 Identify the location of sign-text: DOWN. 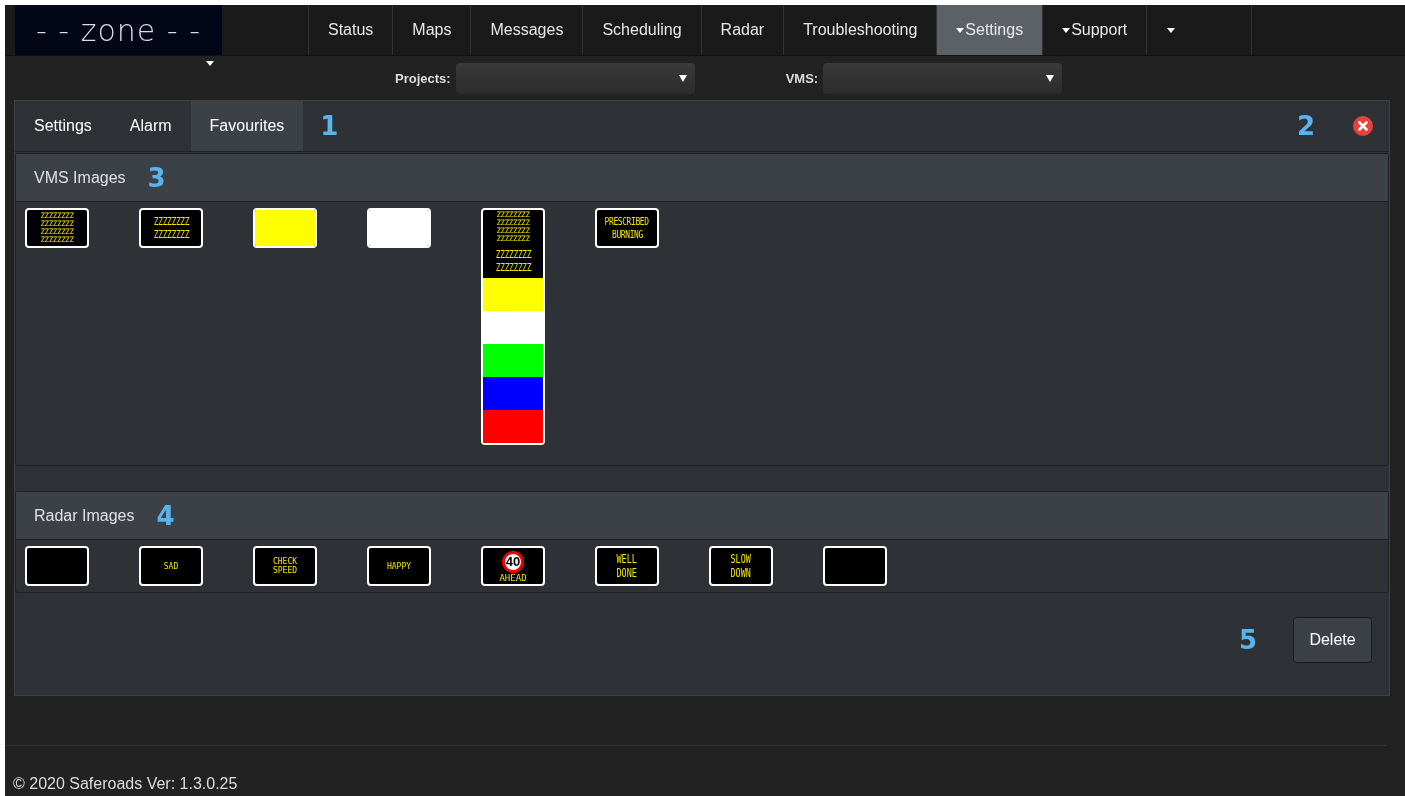
(741, 573).